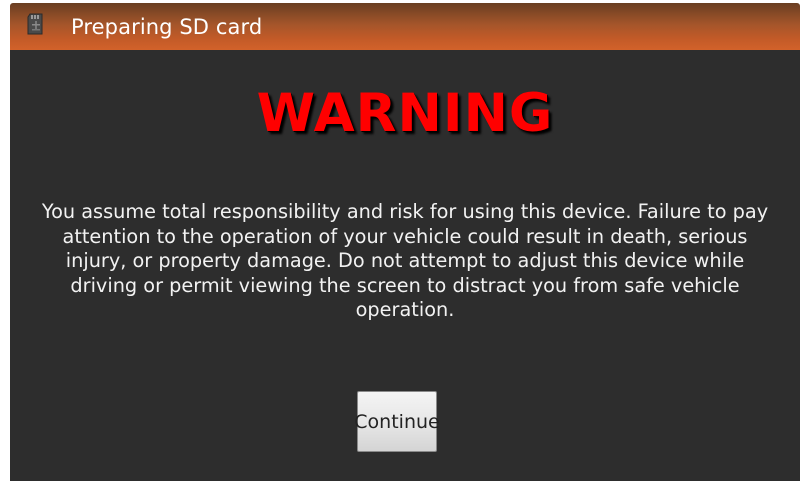 The image size is (800, 481). Describe the element at coordinates (405, 26) in the screenshot. I see `title-bar: Preparing SD card` at that location.